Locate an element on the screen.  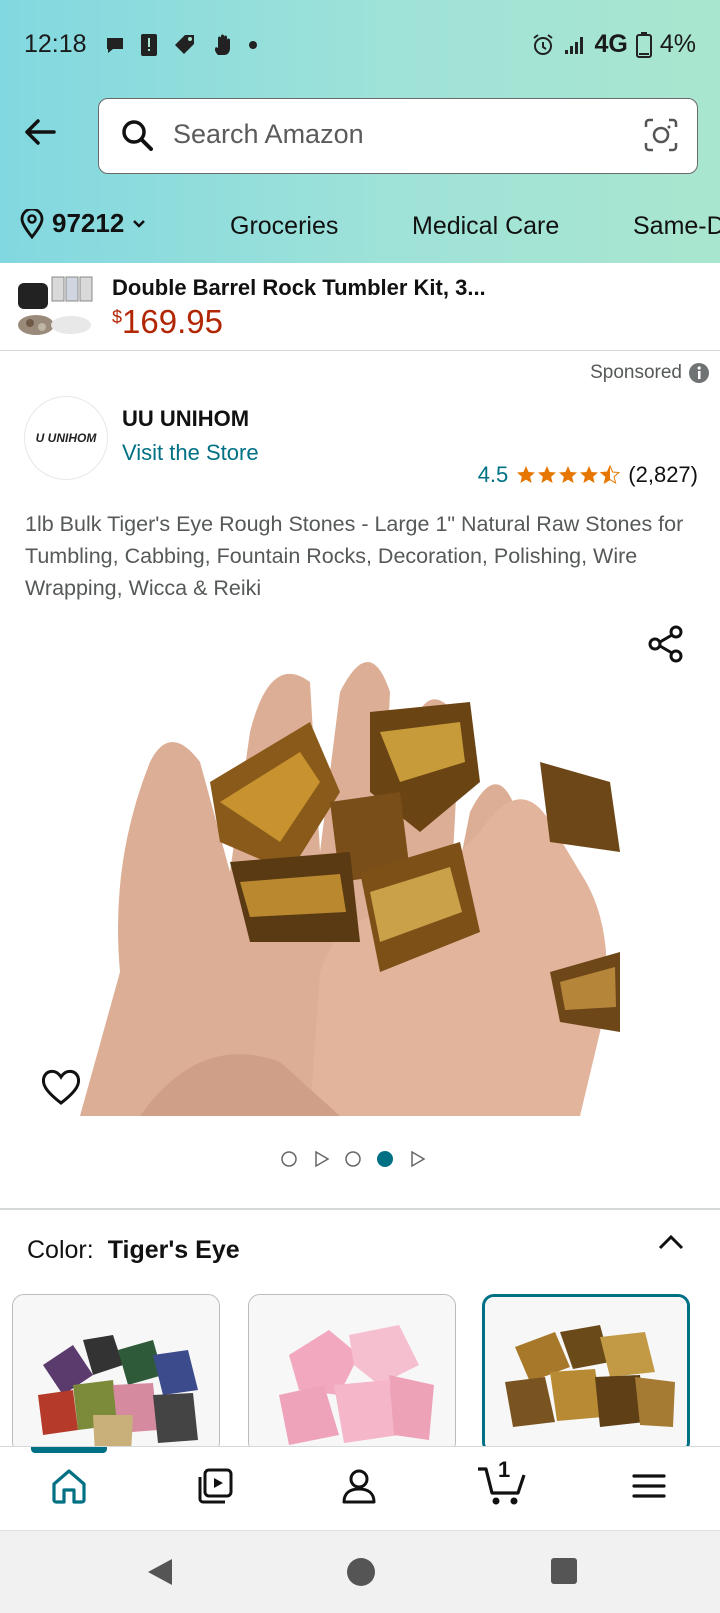
cart-count: 1 is located at coordinates (504, 1469).